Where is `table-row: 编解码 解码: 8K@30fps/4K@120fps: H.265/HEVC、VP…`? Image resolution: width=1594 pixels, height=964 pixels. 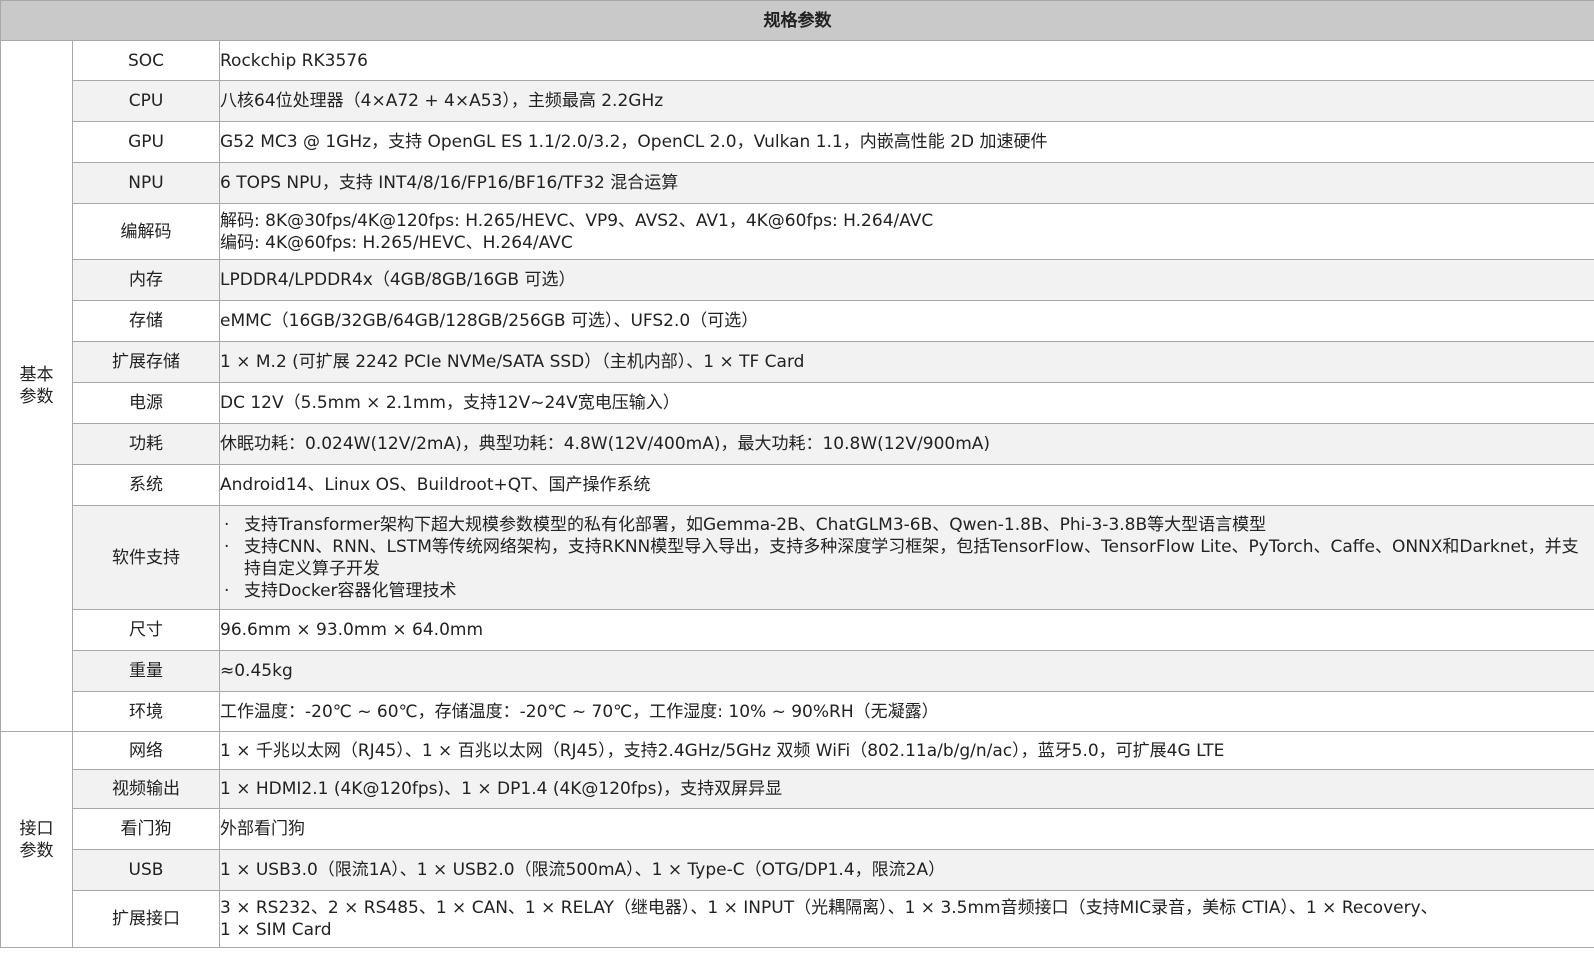 table-row: 编解码 解码: 8K@30fps/4K@120fps: H.265/HEVC、VP… is located at coordinates (797, 231).